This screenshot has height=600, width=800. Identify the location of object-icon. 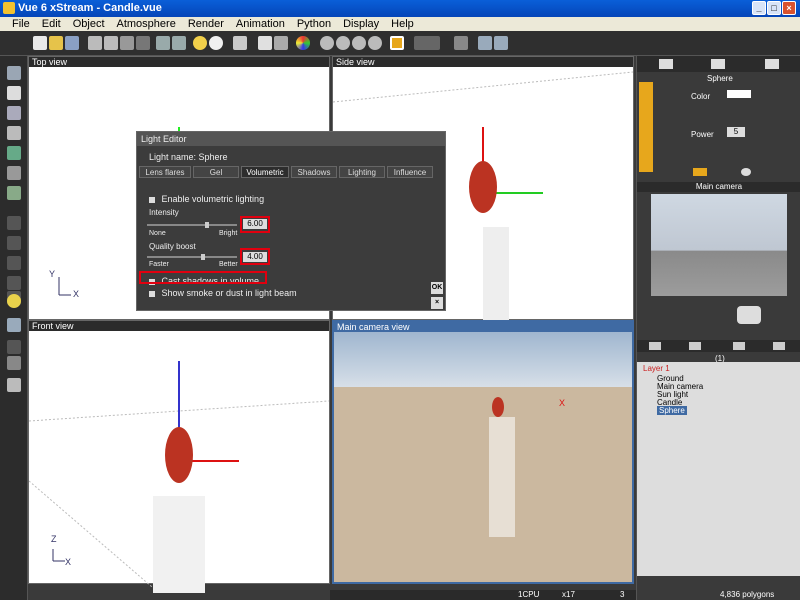
(240, 43).